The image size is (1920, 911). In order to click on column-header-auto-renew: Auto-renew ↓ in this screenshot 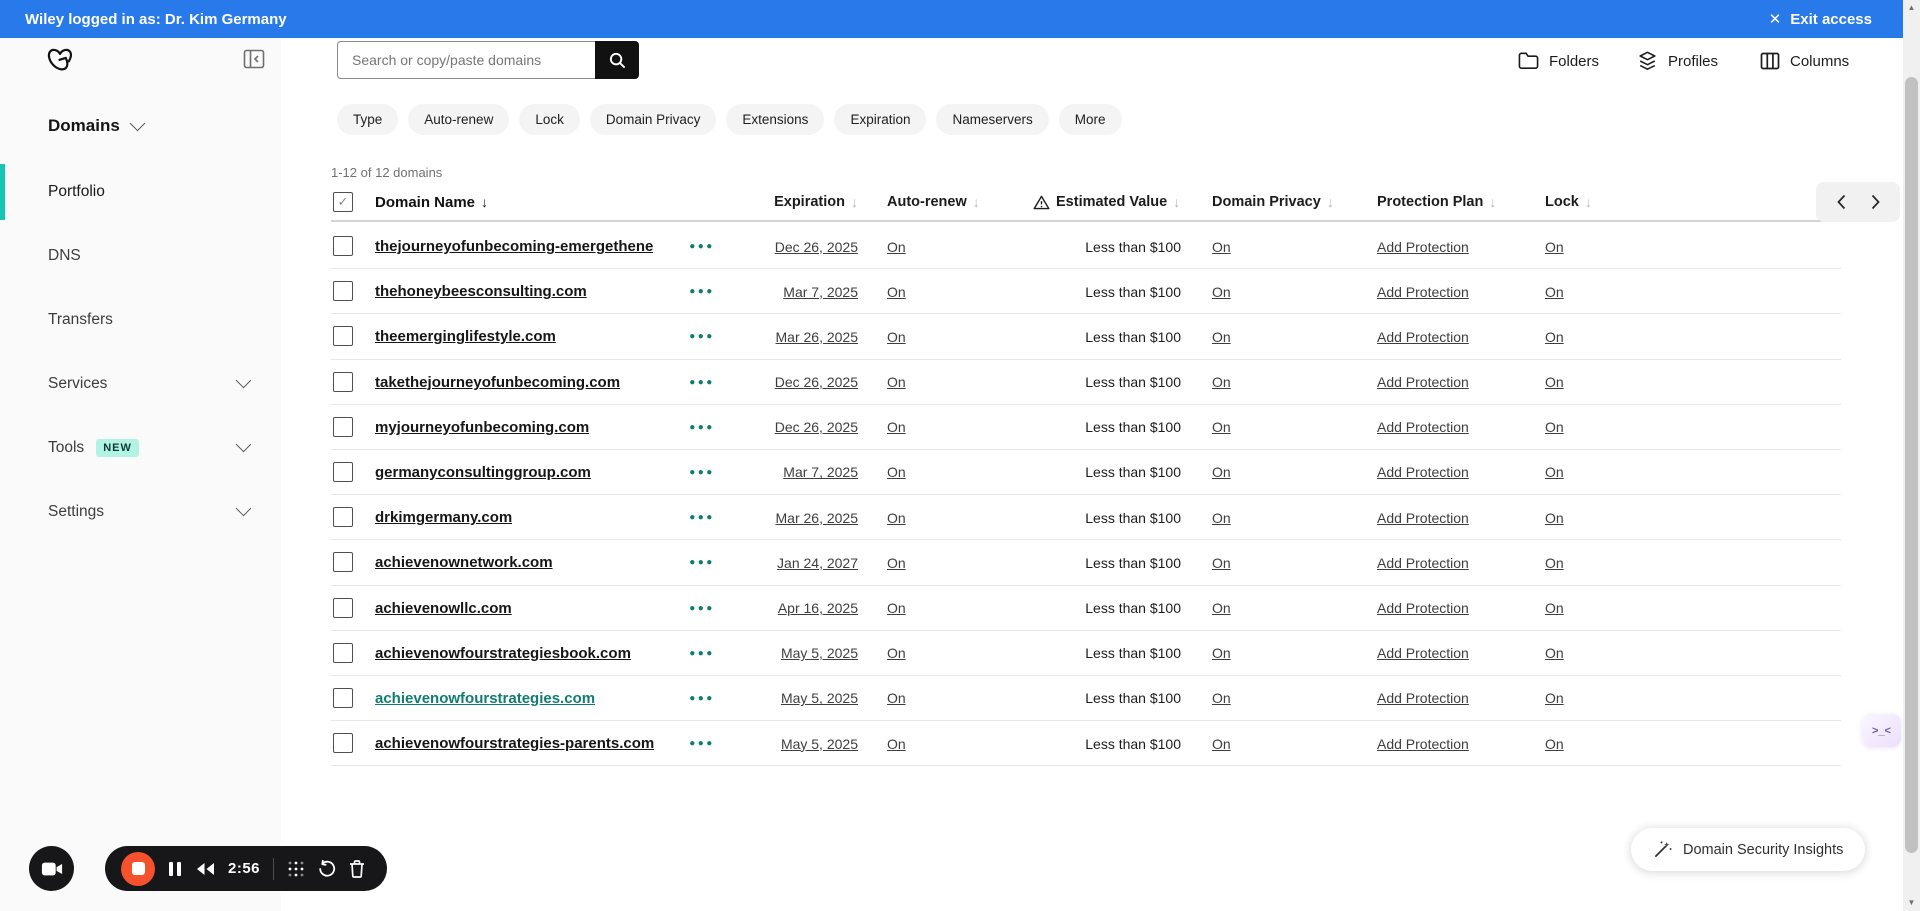, I will do `click(933, 202)`.